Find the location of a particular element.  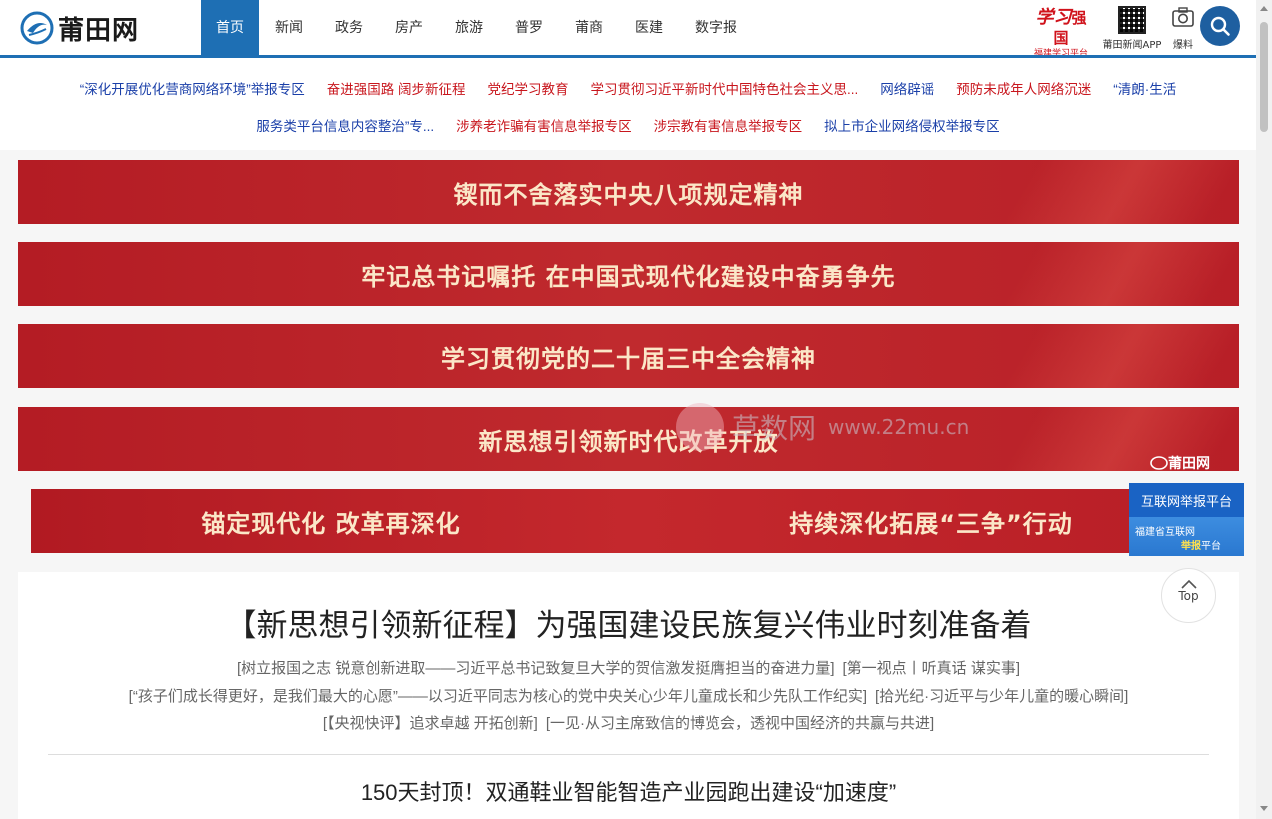

banner-title: 牢记总书记嘱托 在中国式现代化建设中奋勇争先 is located at coordinates (628, 276).